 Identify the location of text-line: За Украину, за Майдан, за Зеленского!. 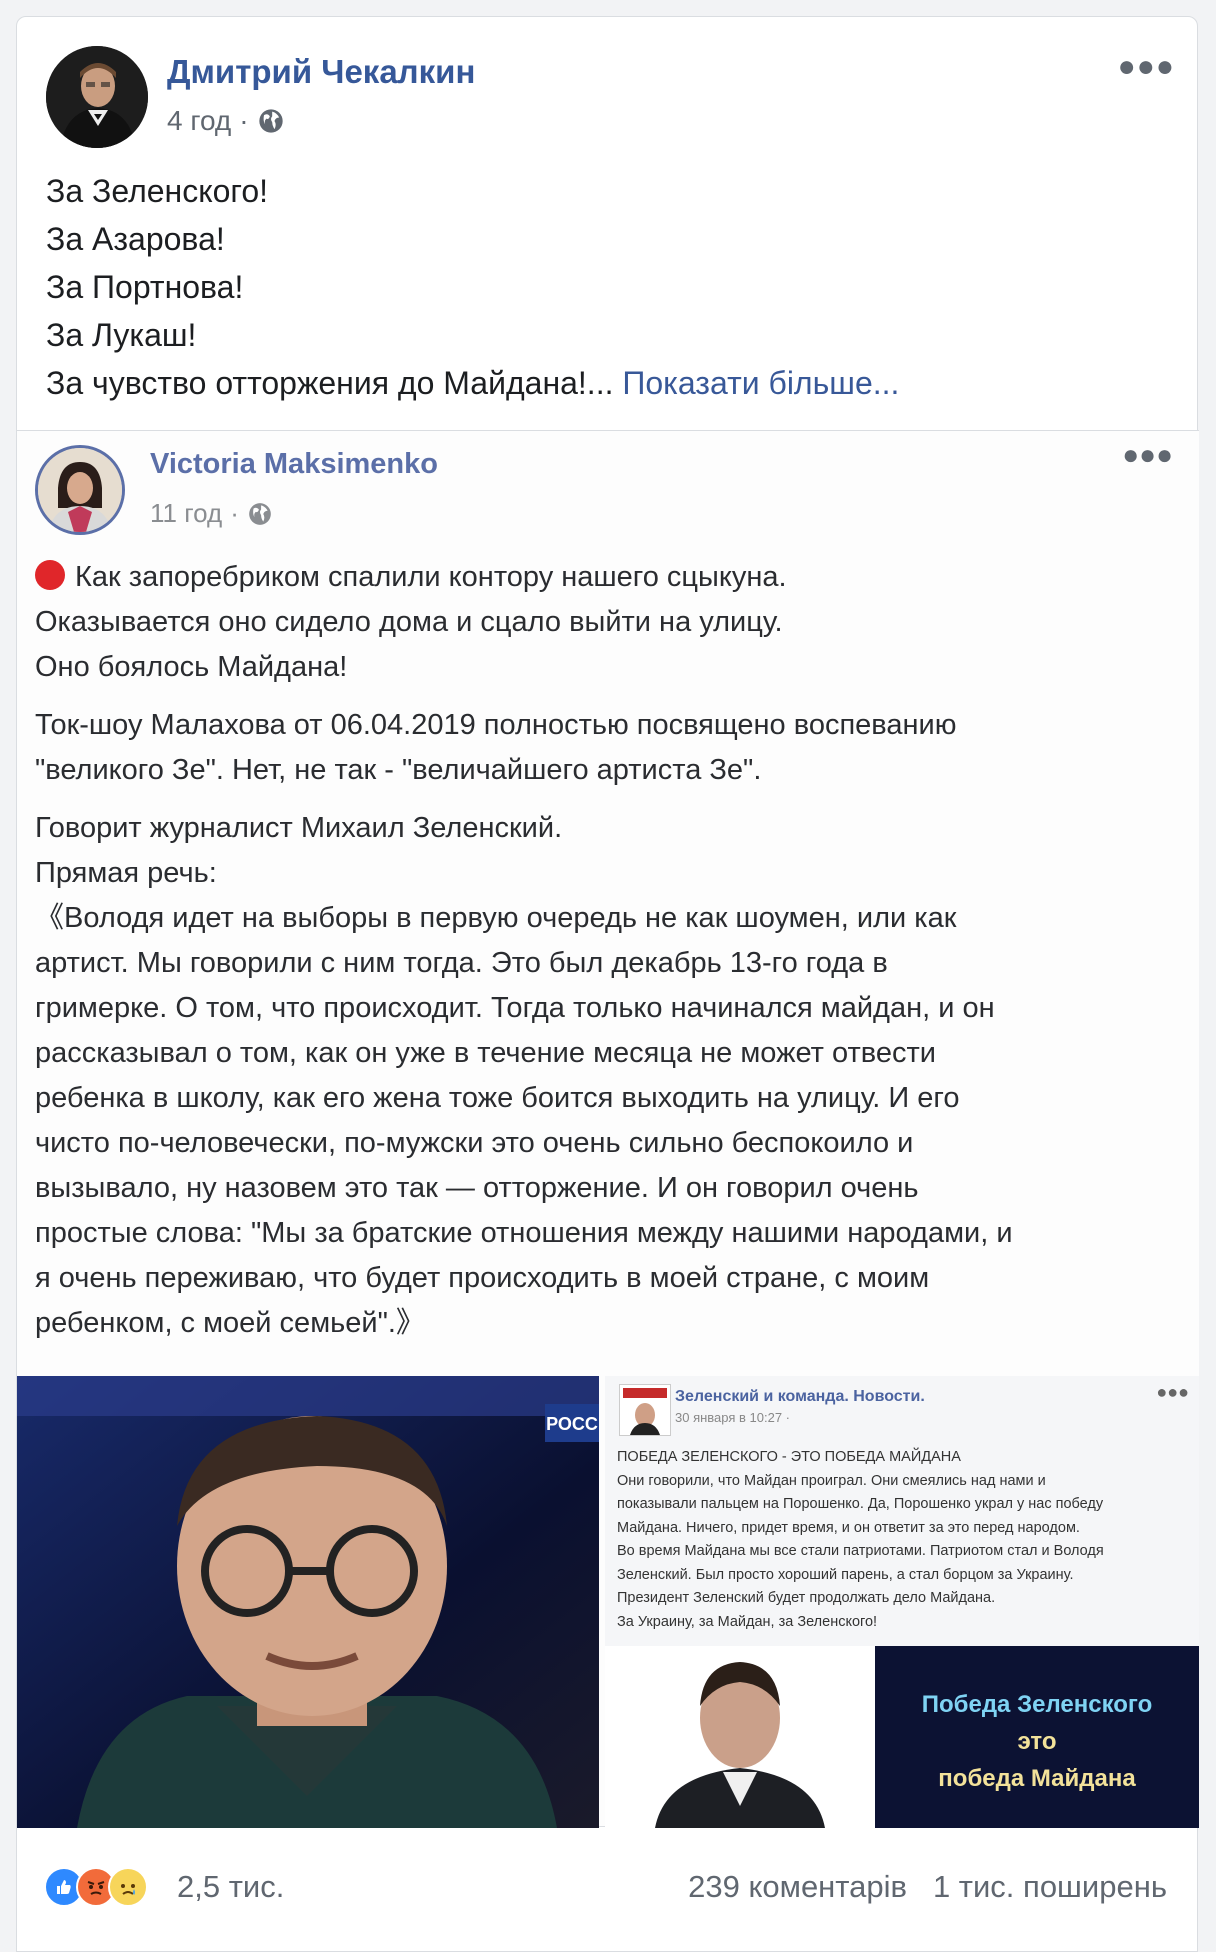
(747, 1621).